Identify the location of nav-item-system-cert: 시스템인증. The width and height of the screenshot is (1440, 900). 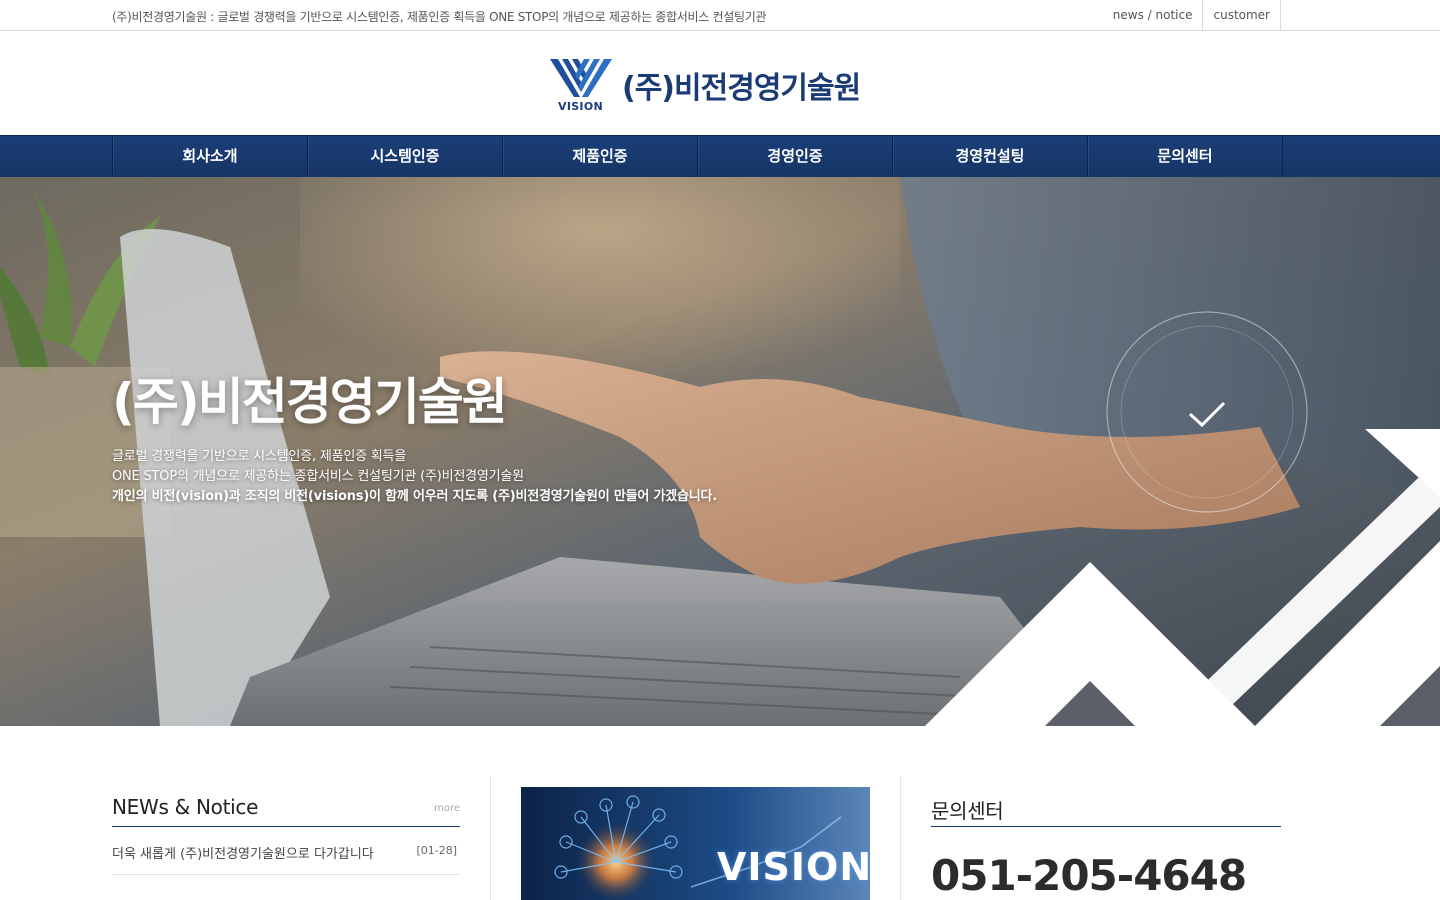
(405, 156).